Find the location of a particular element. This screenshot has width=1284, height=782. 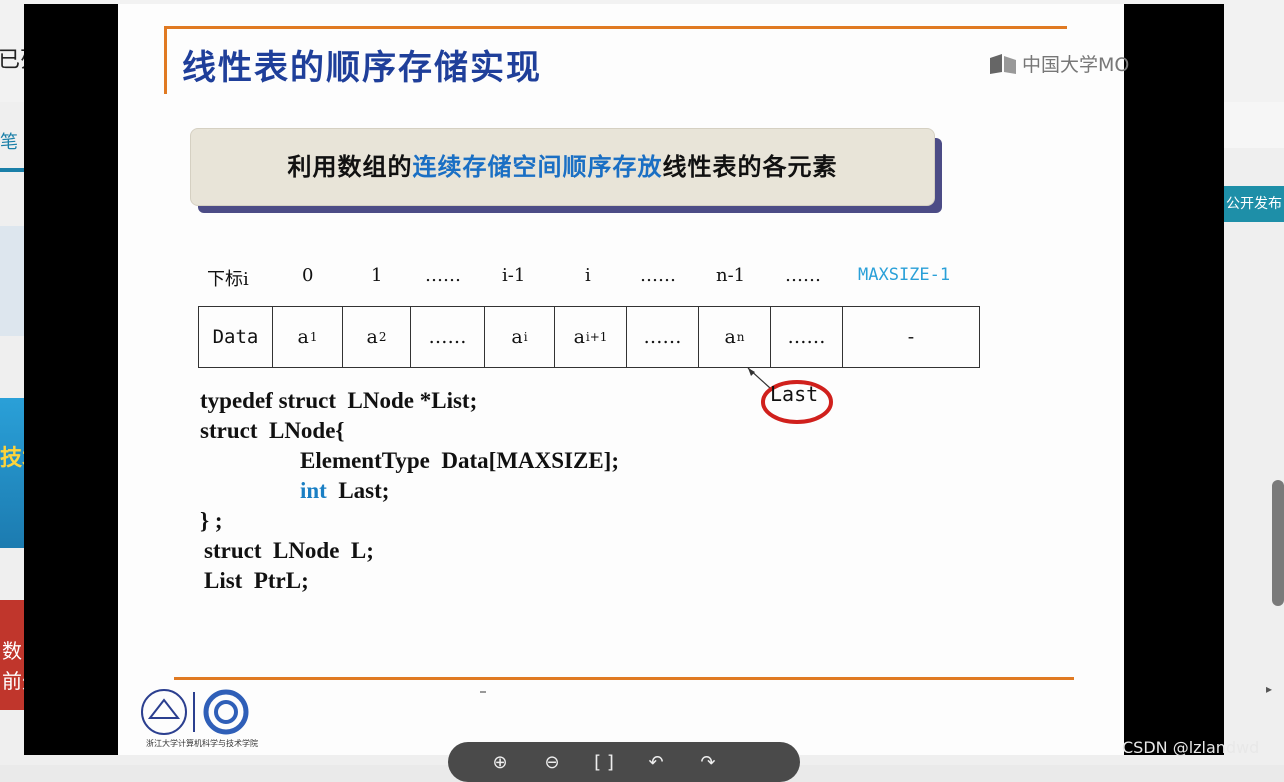

array-cell-subscript: 2 is located at coordinates (382, 337).